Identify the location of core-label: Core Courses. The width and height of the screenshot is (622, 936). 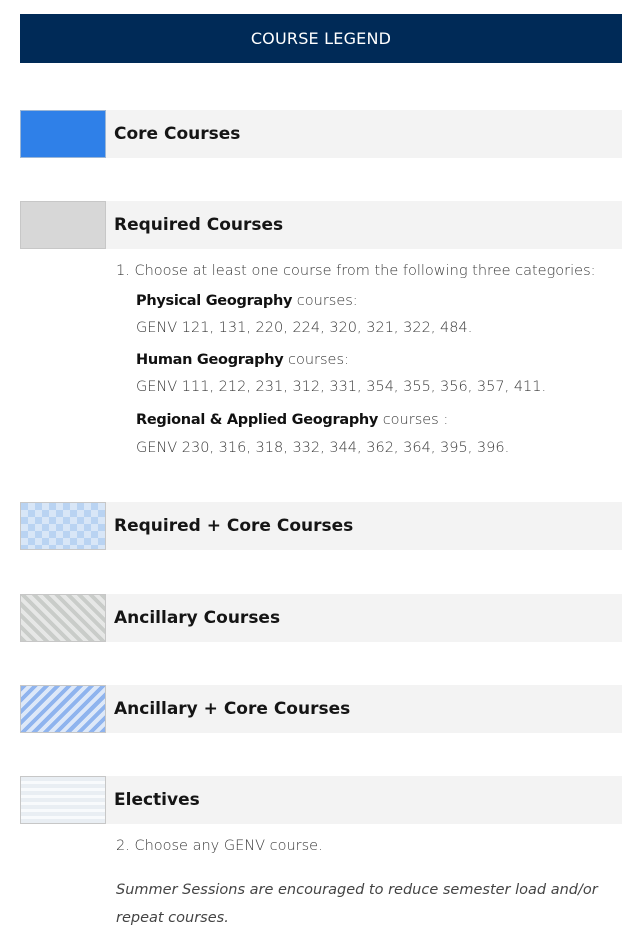
(177, 134).